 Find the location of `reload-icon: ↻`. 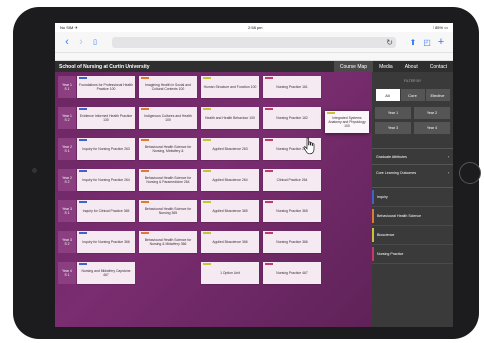

reload-icon: ↻ is located at coordinates (389, 42).